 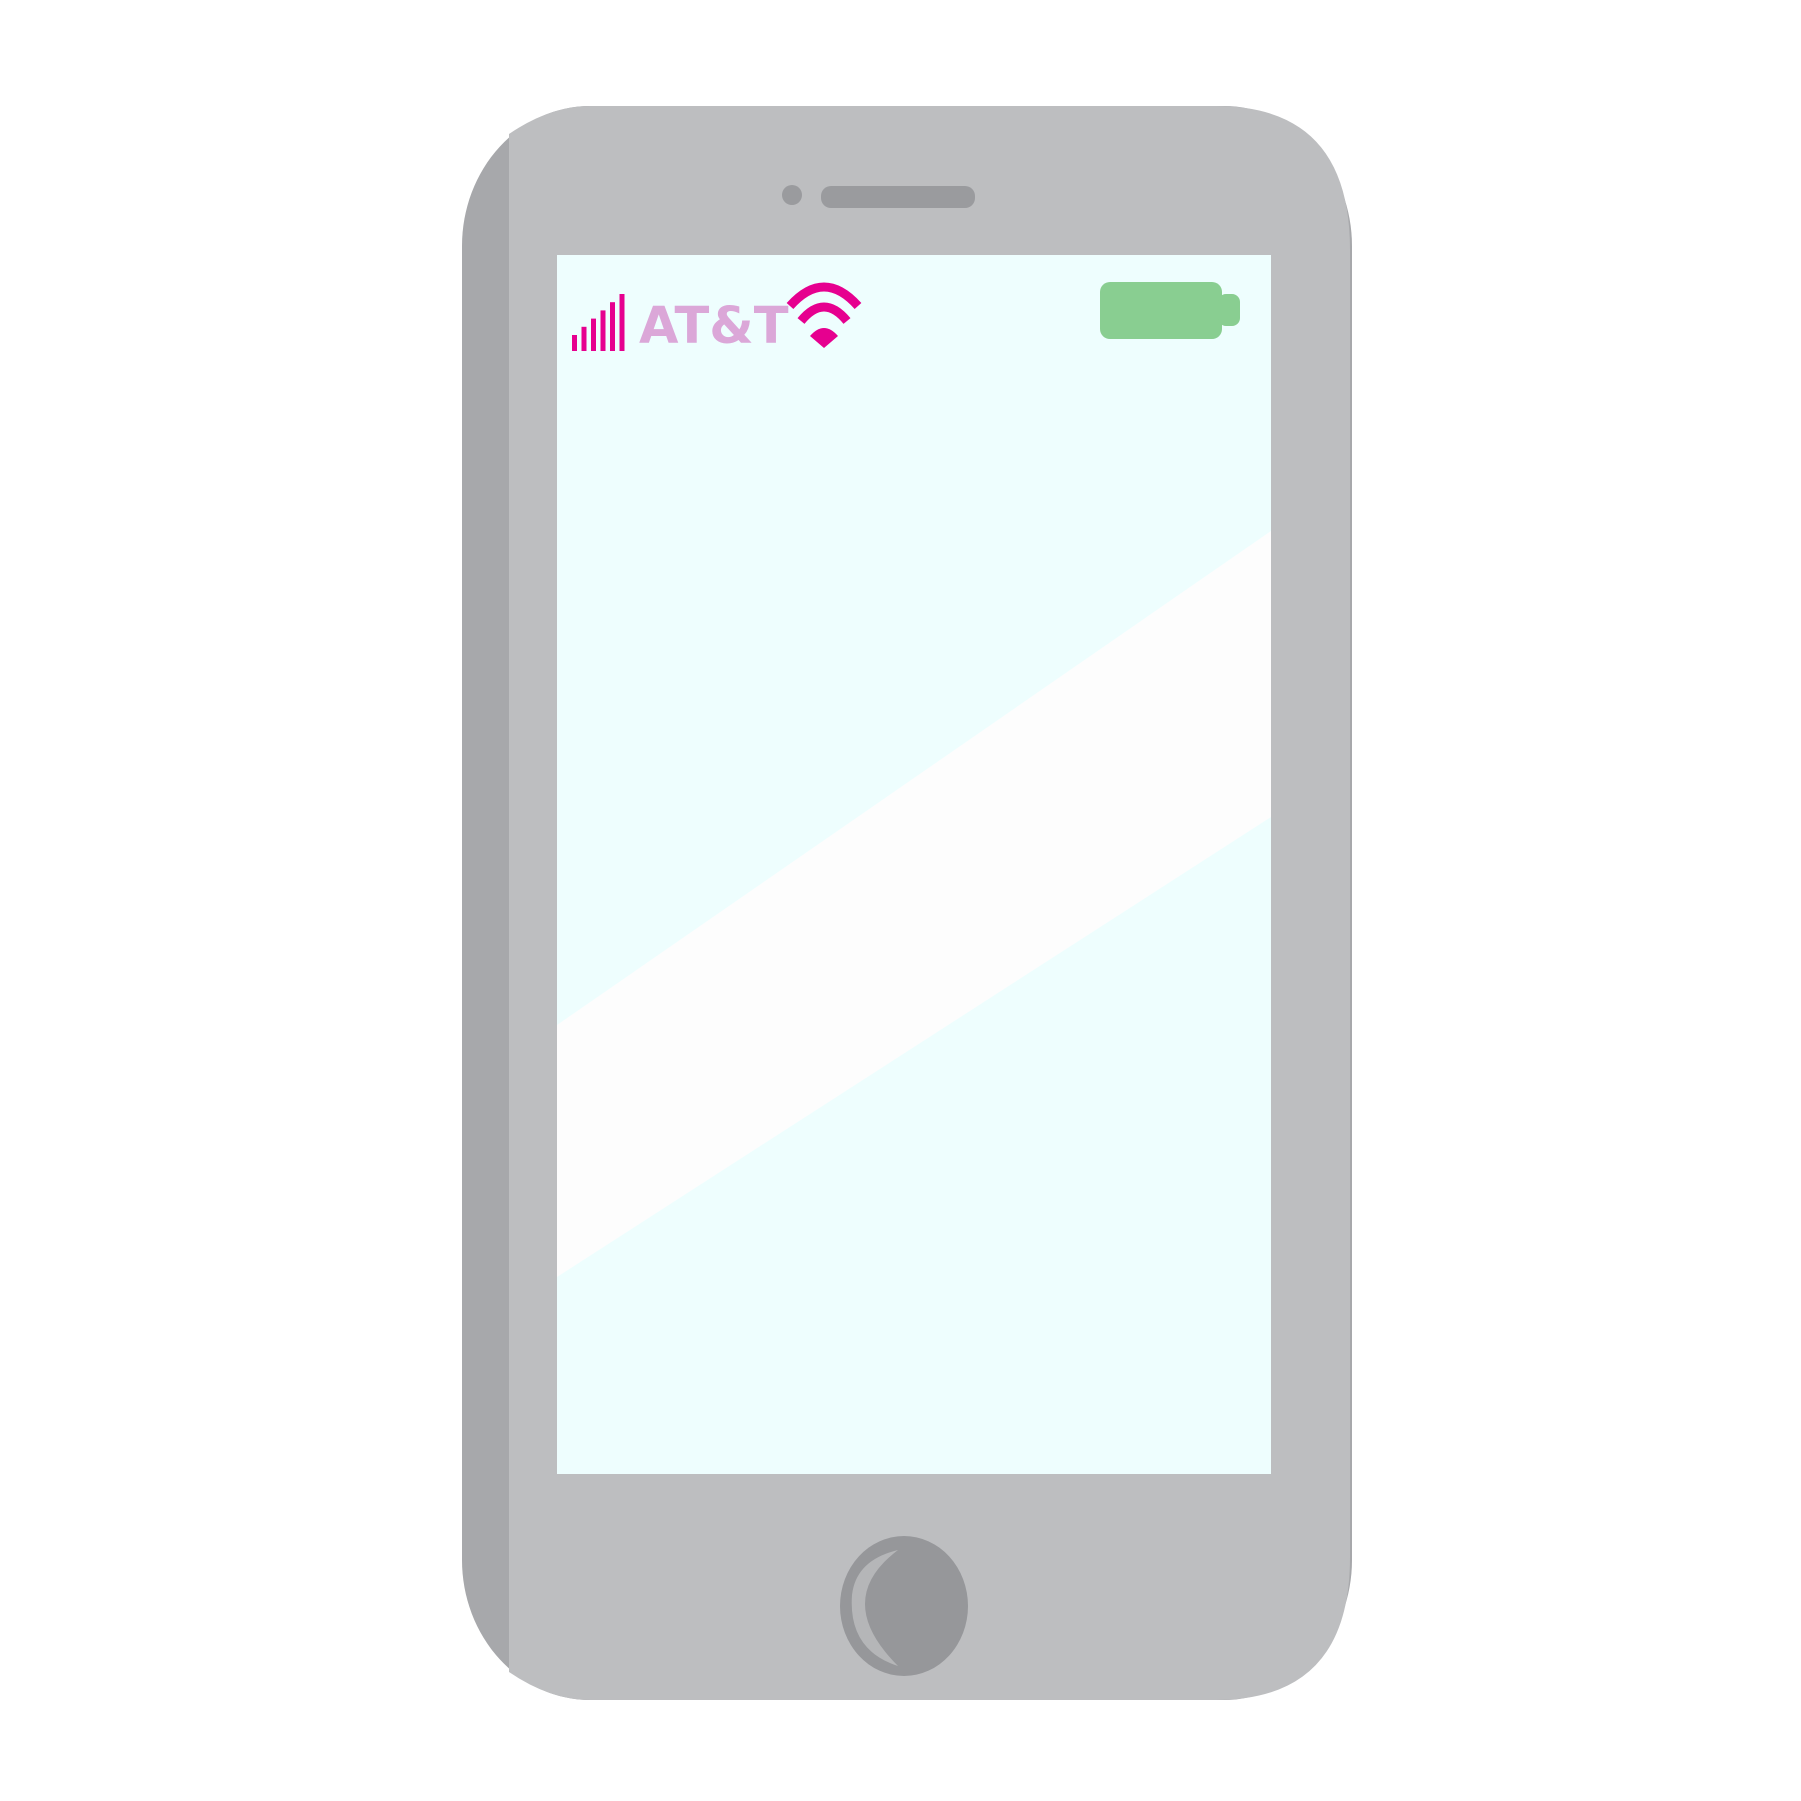 What do you see at coordinates (898, 197) in the screenshot?
I see `earpiece-speaker` at bounding box center [898, 197].